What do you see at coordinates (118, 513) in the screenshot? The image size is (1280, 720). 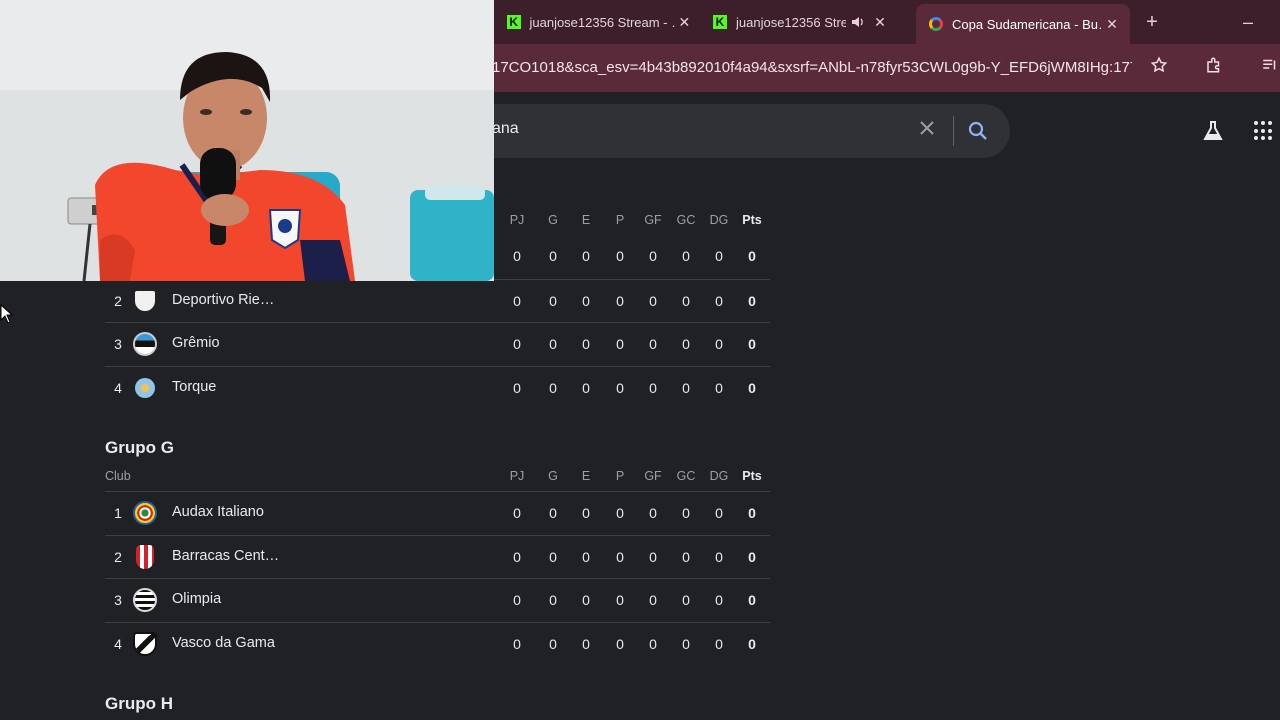 I see `row-position: 1` at bounding box center [118, 513].